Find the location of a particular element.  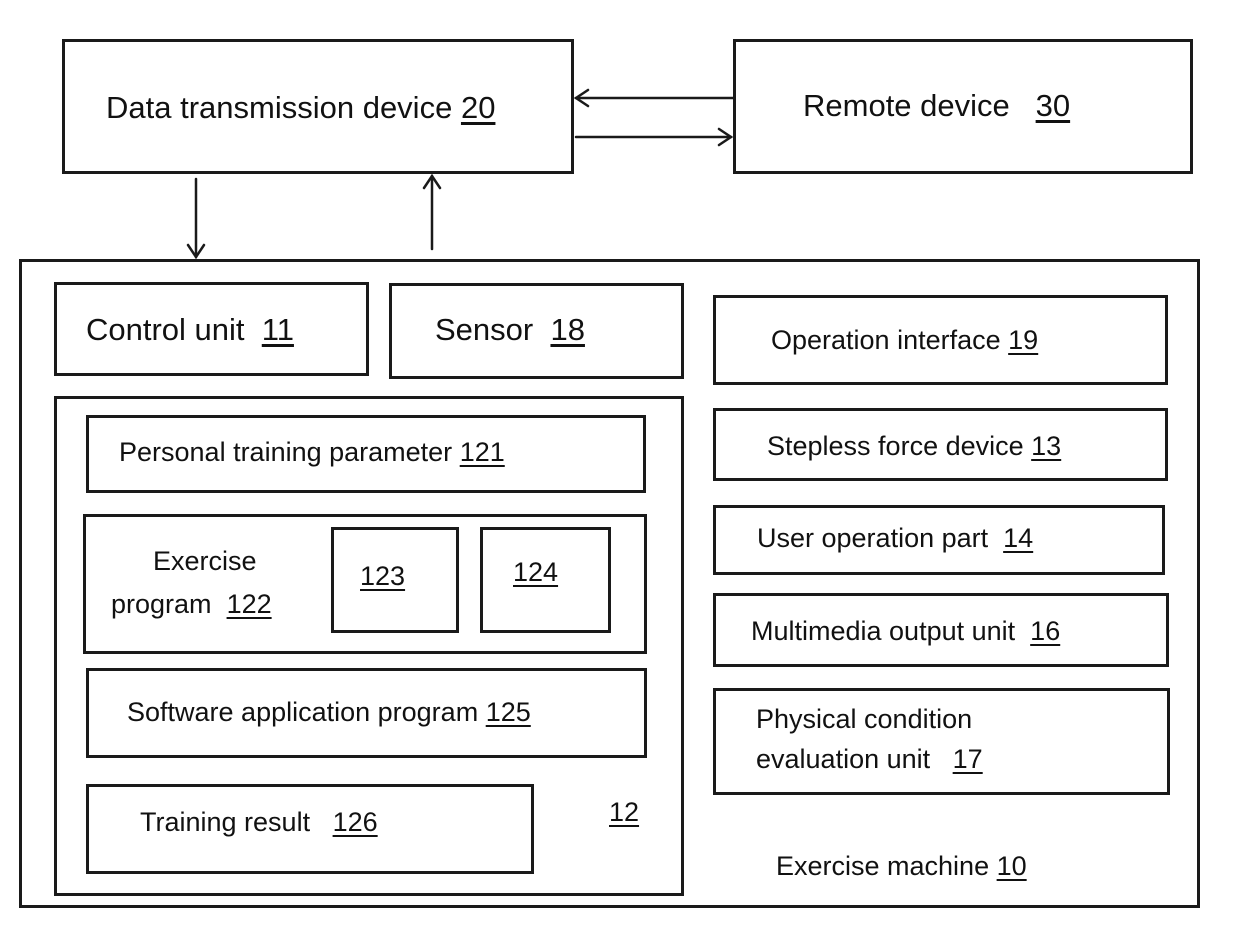

ref-20: 20 is located at coordinates (478, 107).